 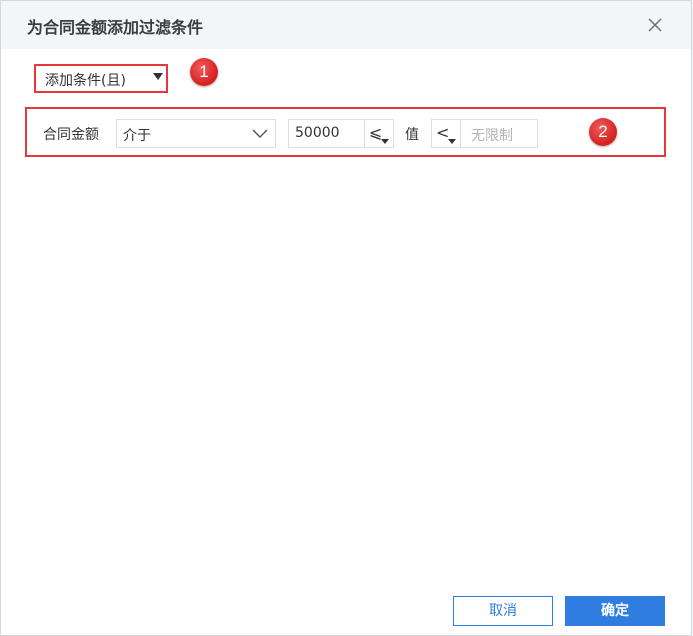 I want to click on lower-comparator-select: ⩽, so click(x=379, y=133).